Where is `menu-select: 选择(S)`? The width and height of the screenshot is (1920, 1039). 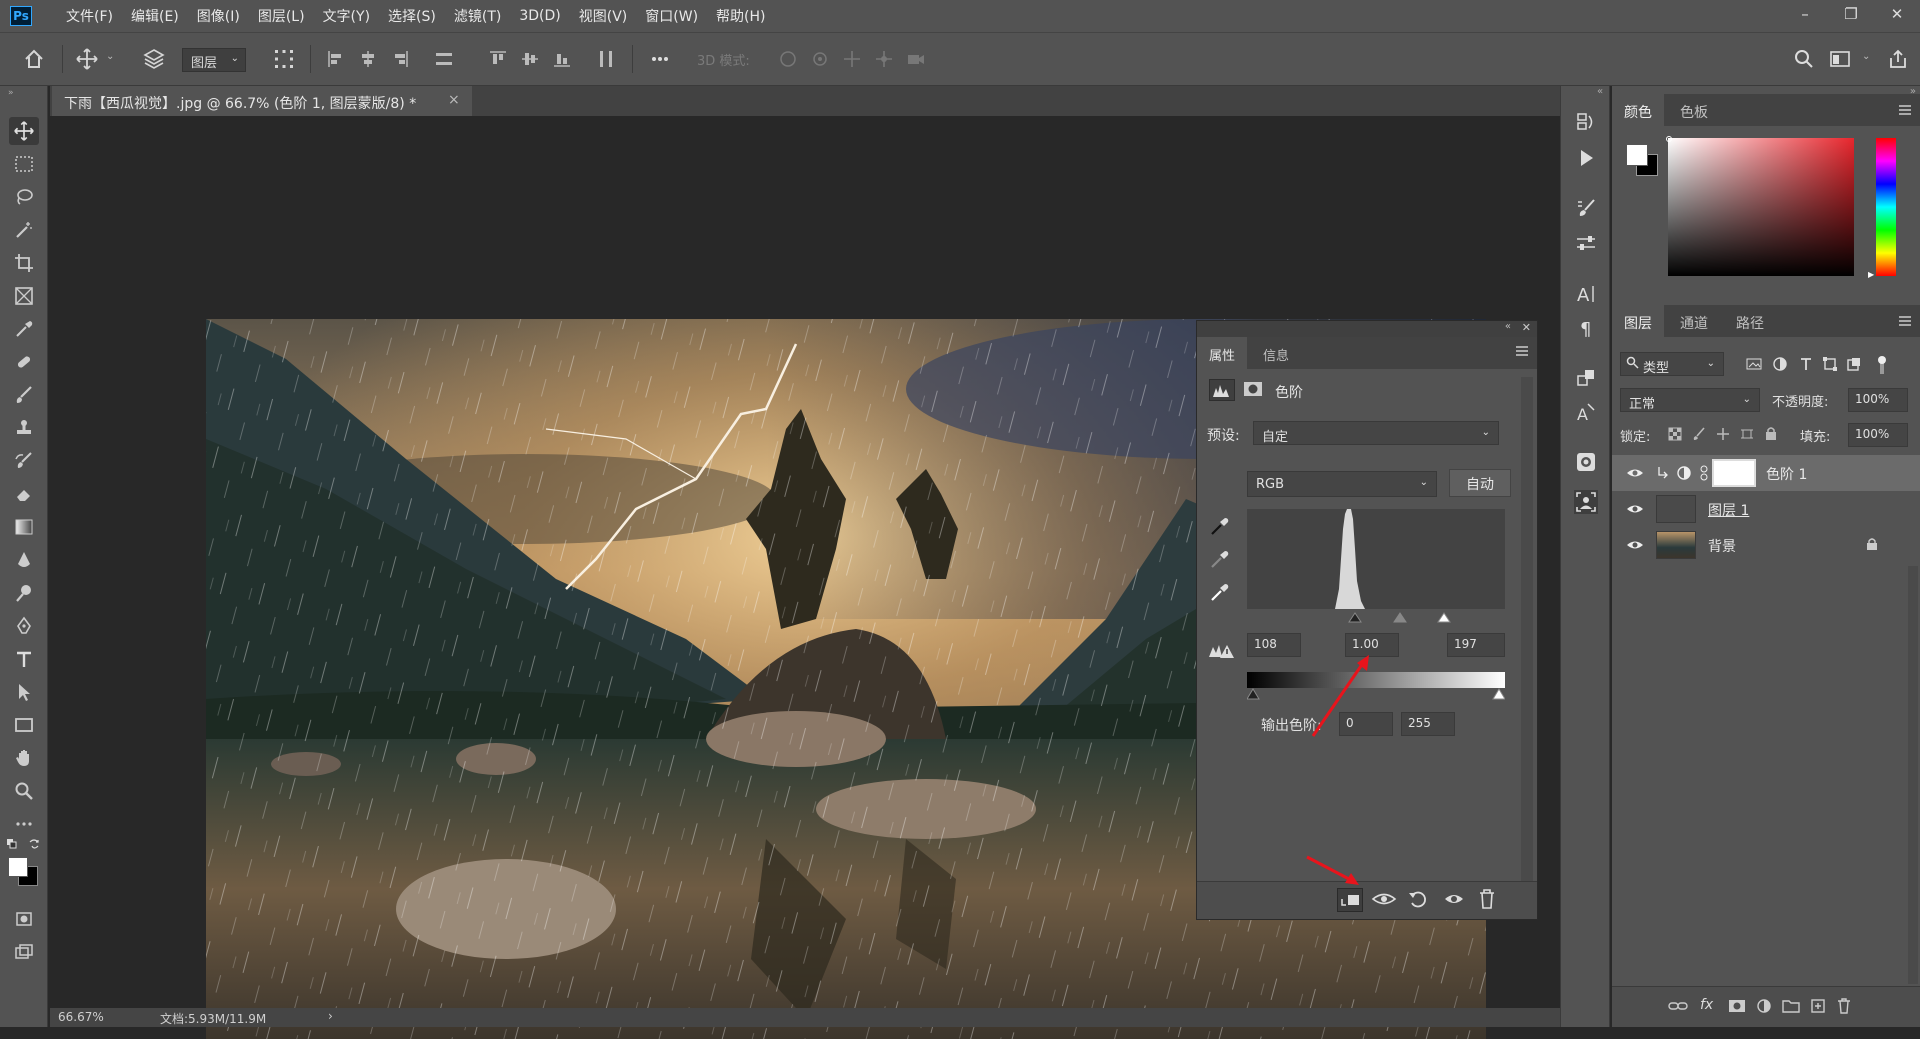
menu-select: 选择(S) is located at coordinates (412, 16).